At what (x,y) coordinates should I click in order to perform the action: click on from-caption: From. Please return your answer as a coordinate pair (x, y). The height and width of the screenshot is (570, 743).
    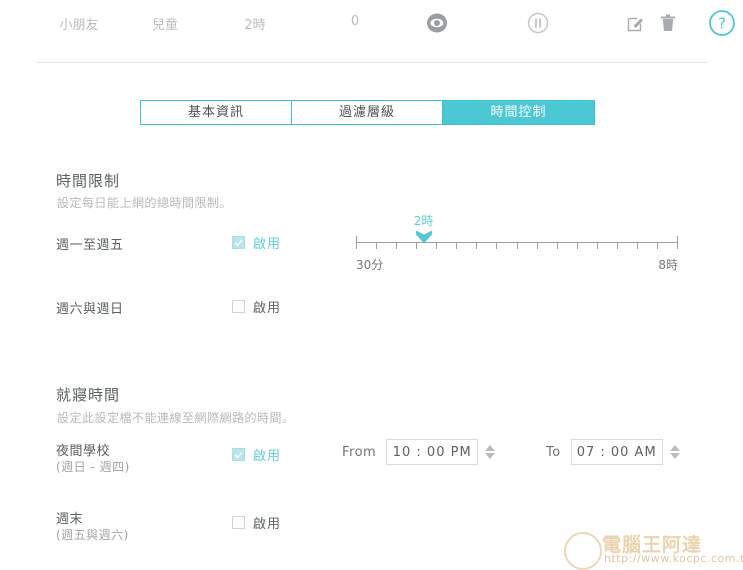
    Looking at the image, I should click on (359, 452).